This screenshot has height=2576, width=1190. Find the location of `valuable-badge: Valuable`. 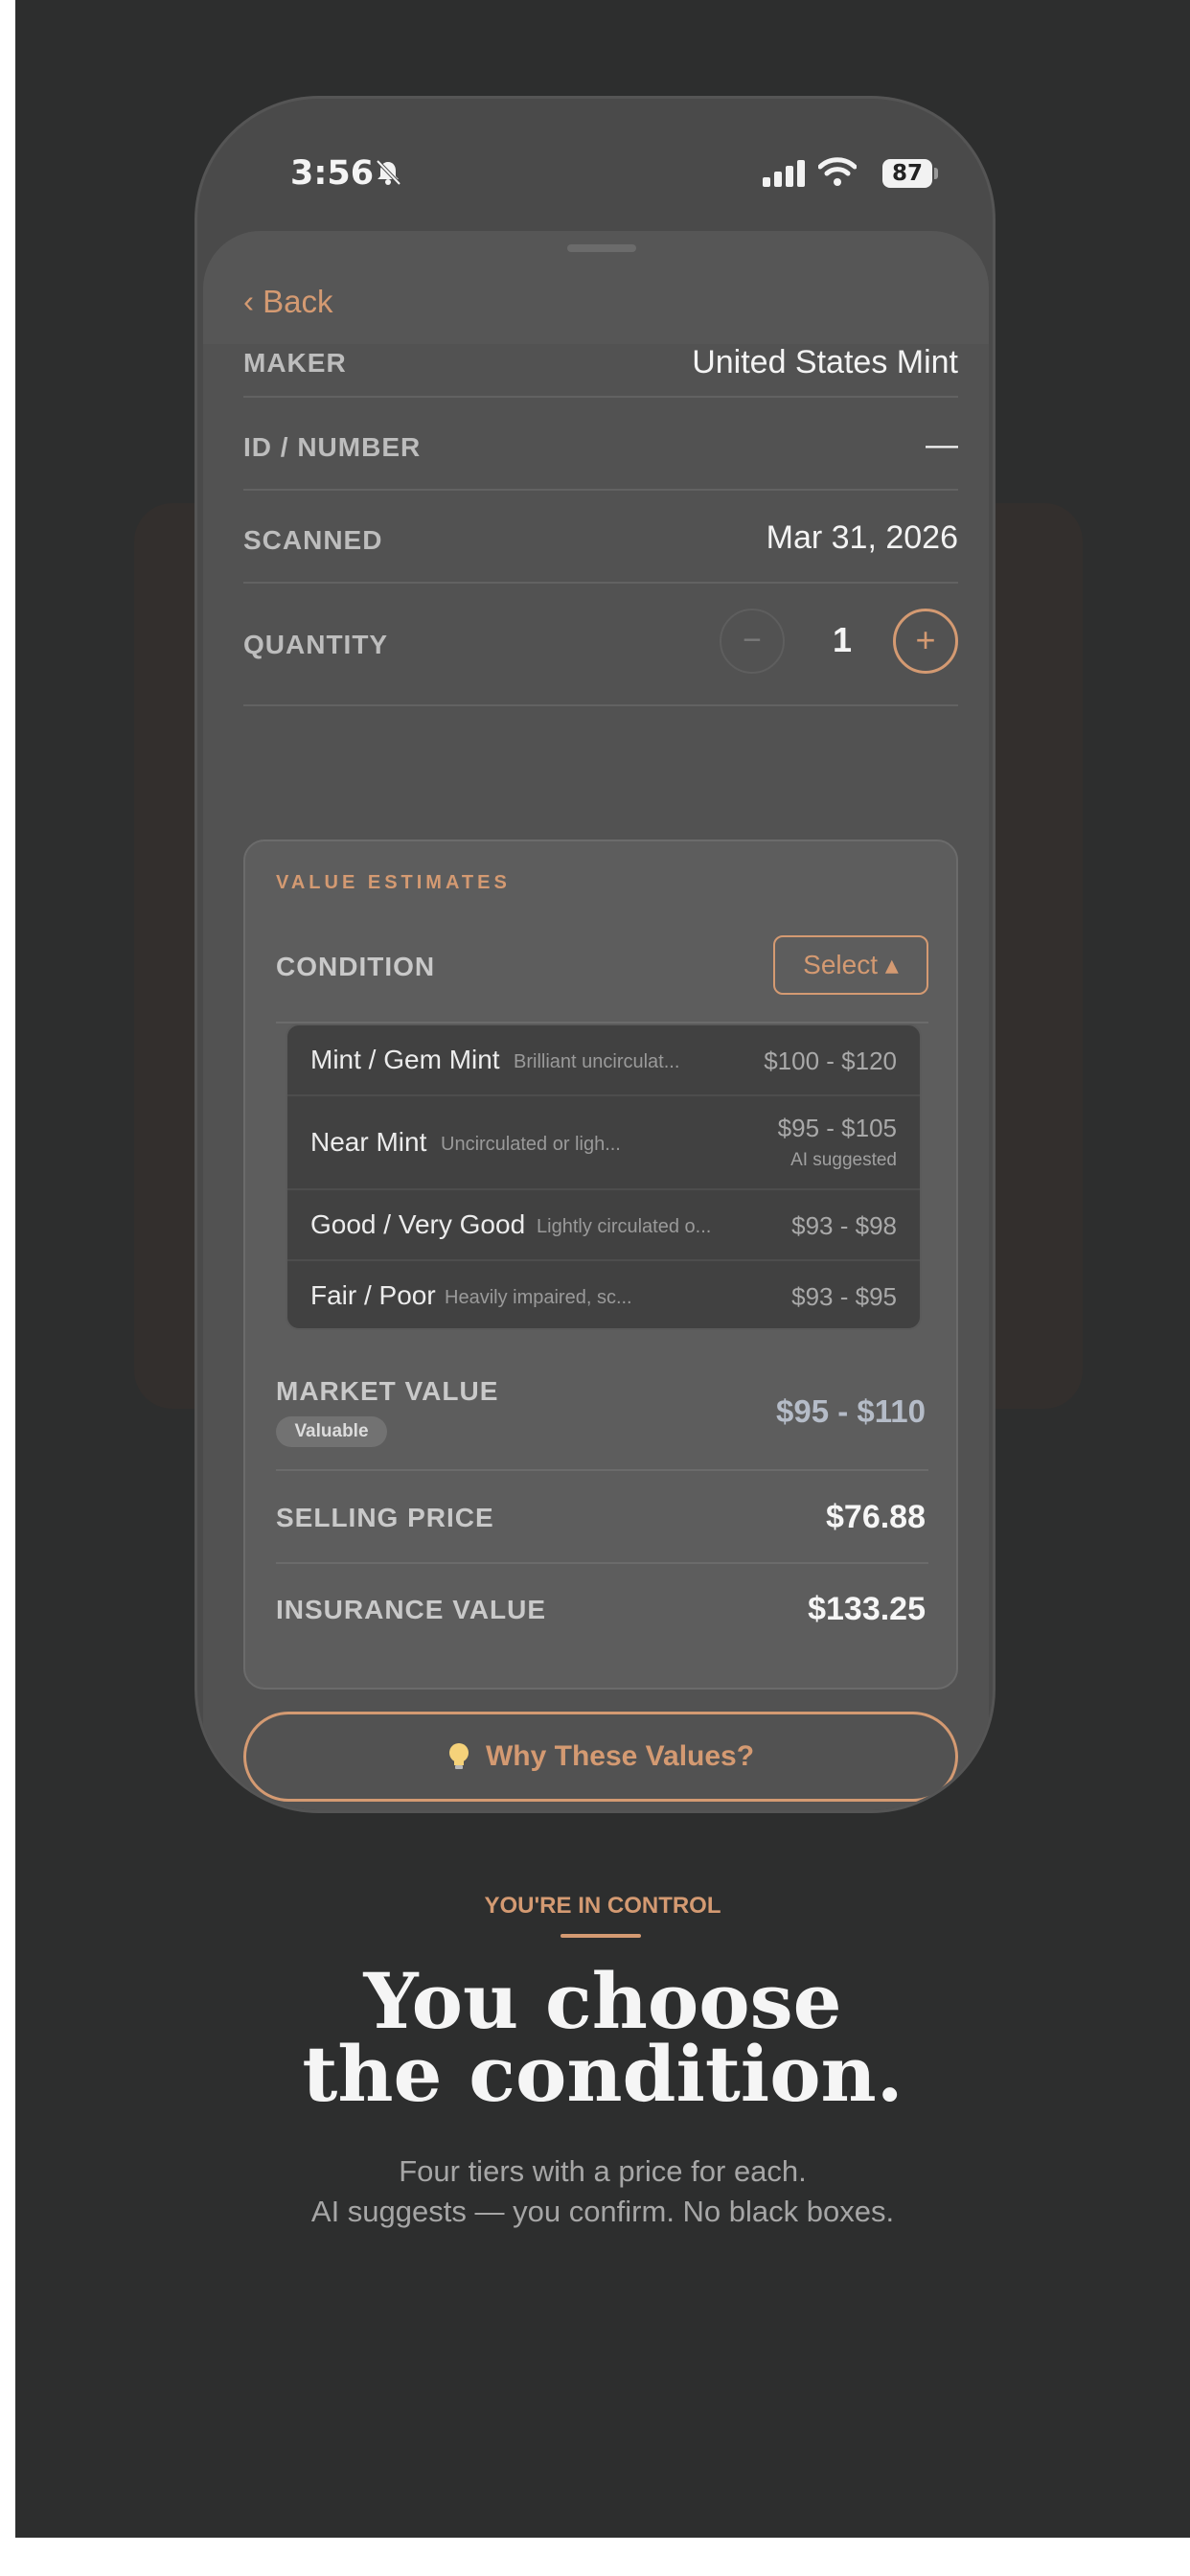

valuable-badge: Valuable is located at coordinates (332, 1431).